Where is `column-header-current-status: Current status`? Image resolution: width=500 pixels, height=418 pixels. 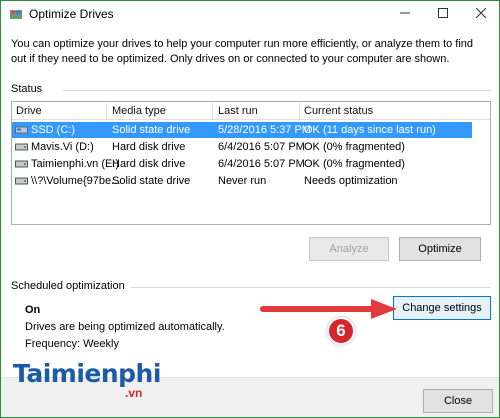 column-header-current-status: Current status is located at coordinates (338, 111).